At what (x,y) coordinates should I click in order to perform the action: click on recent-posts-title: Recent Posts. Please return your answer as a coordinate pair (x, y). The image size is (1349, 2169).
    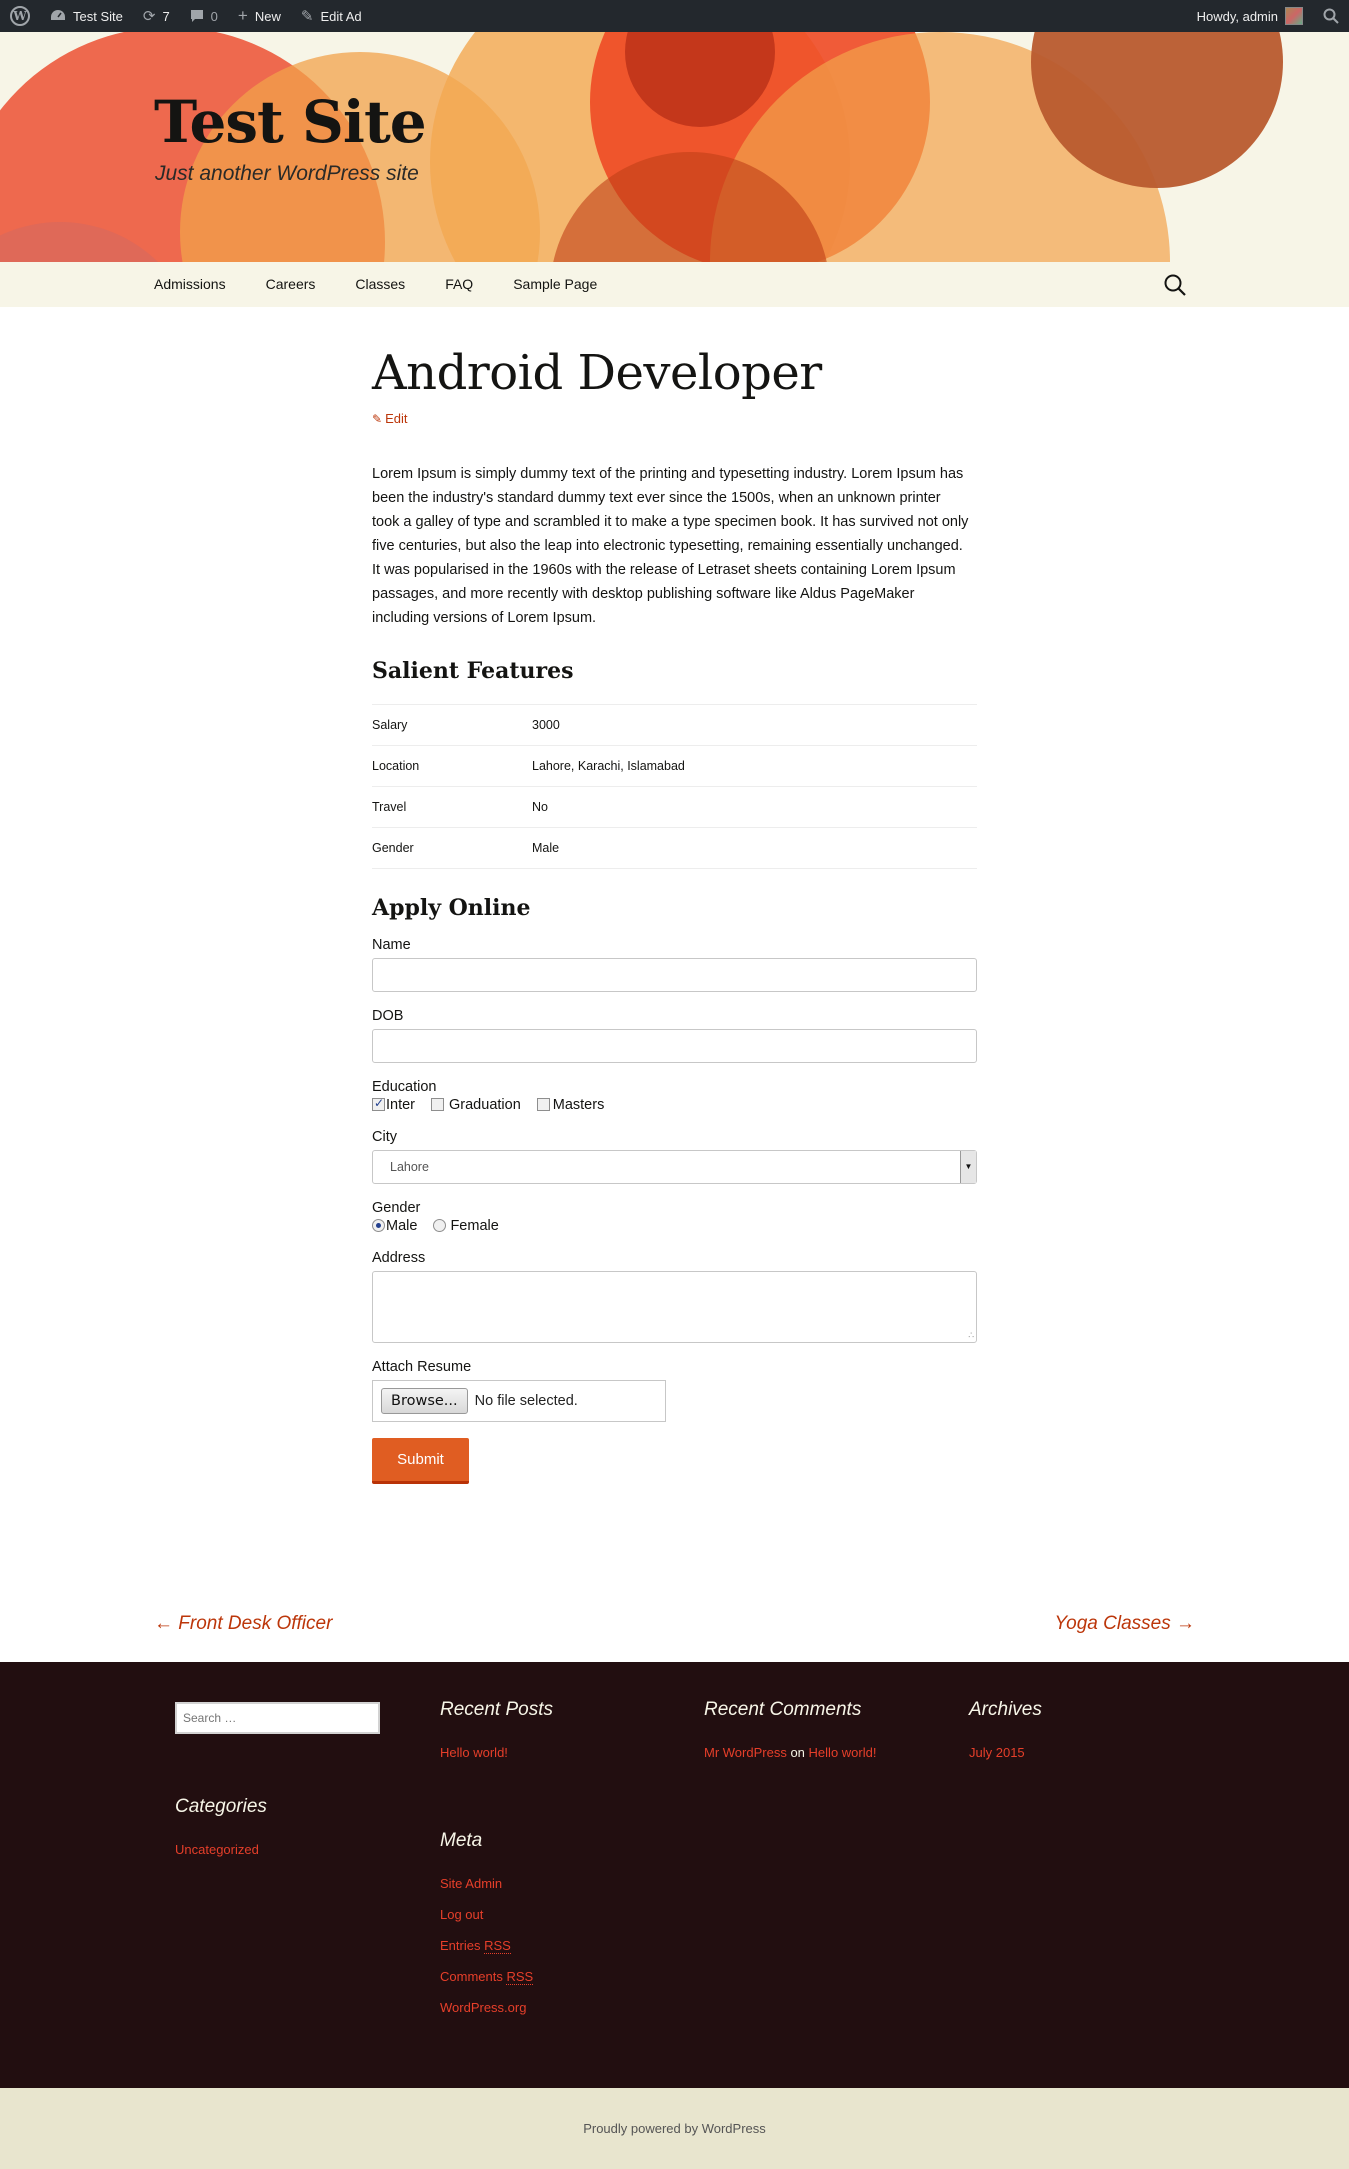
    Looking at the image, I should click on (496, 1709).